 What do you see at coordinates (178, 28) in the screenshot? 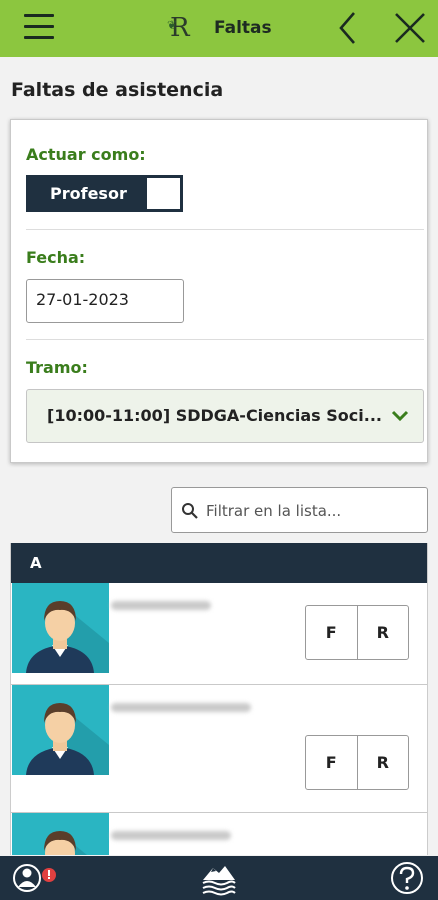
I see `app-logo: ❦ R` at bounding box center [178, 28].